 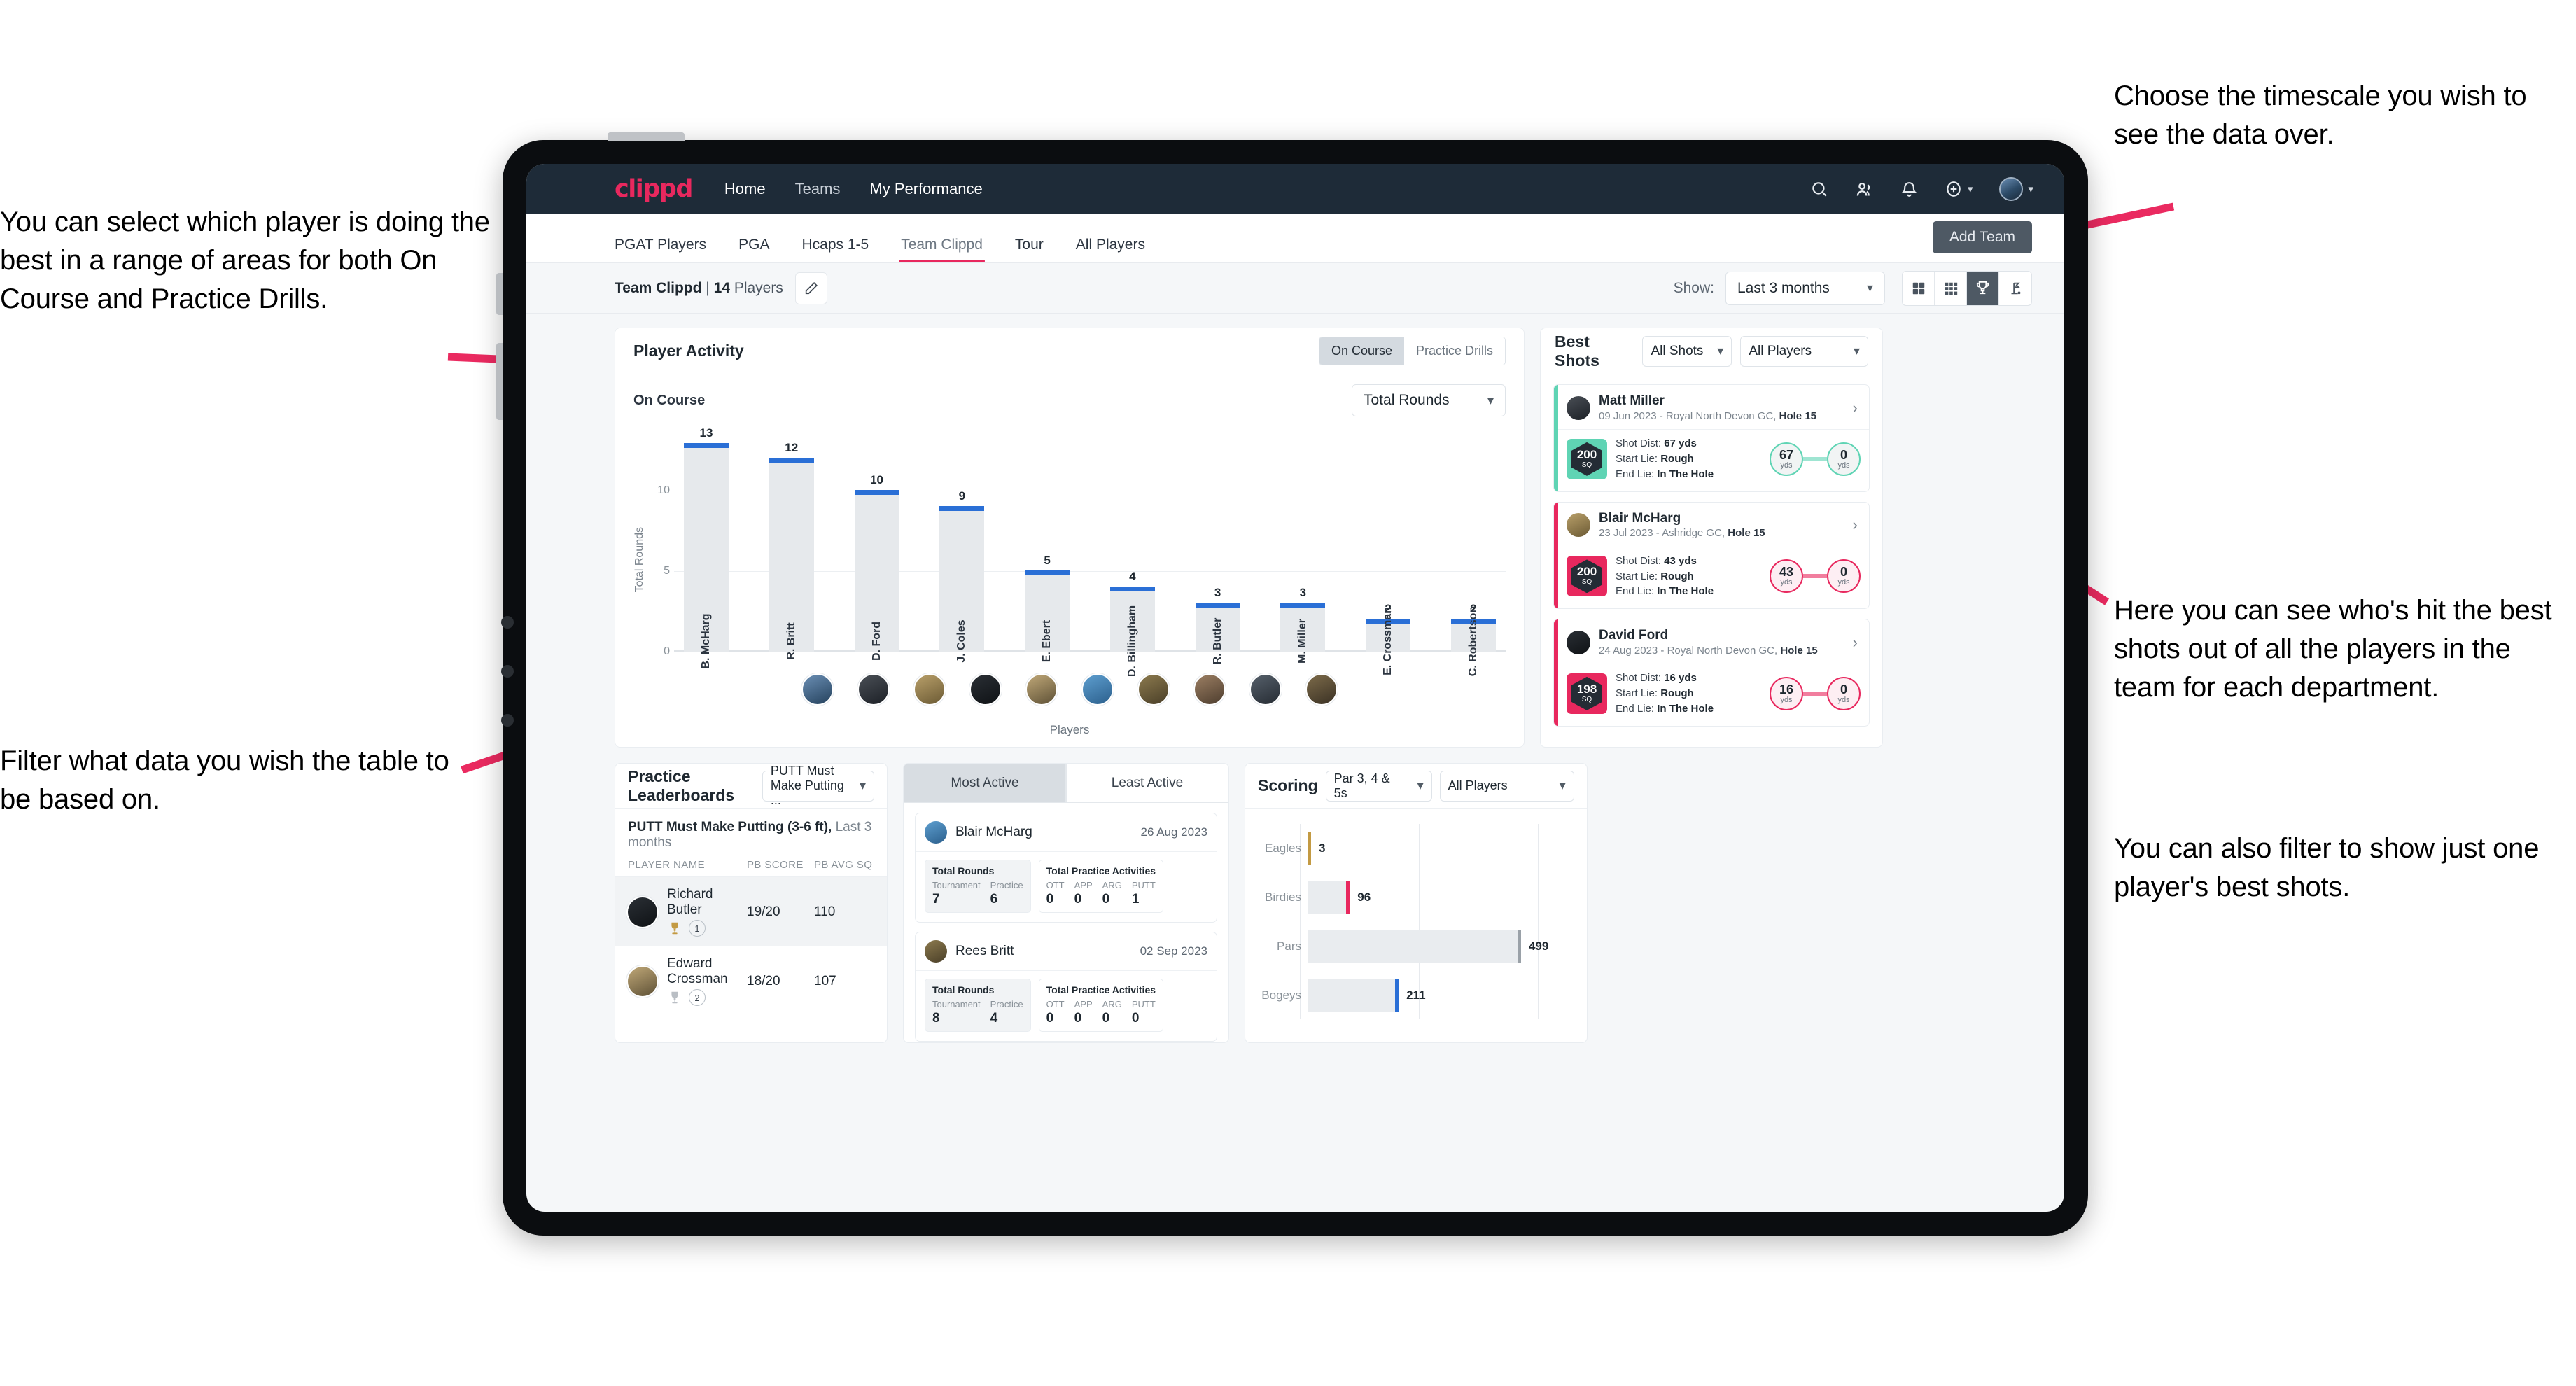 What do you see at coordinates (1983, 288) in the screenshot?
I see `view-trophy-button` at bounding box center [1983, 288].